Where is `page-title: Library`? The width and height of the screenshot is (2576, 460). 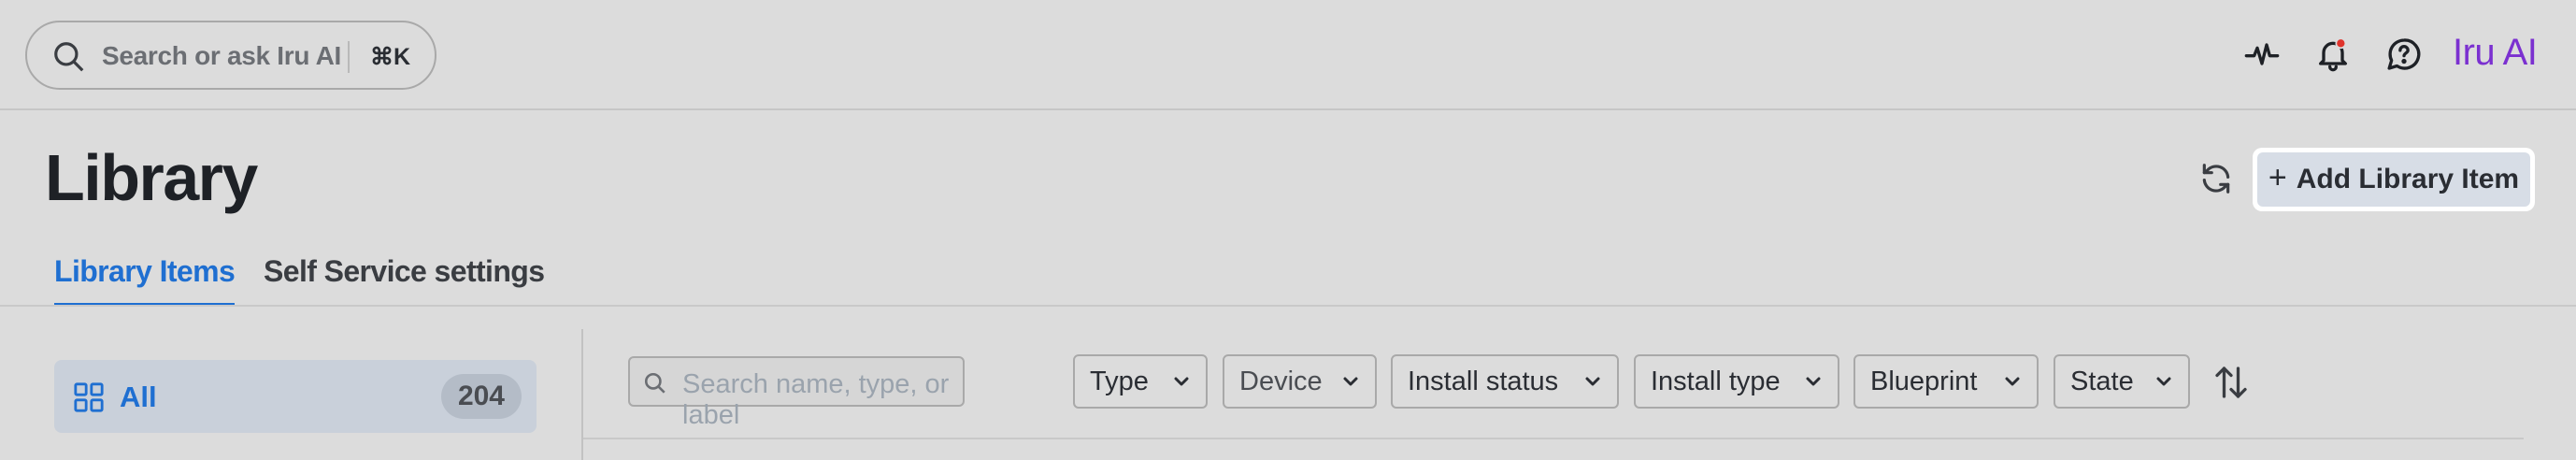
page-title: Library is located at coordinates (151, 177).